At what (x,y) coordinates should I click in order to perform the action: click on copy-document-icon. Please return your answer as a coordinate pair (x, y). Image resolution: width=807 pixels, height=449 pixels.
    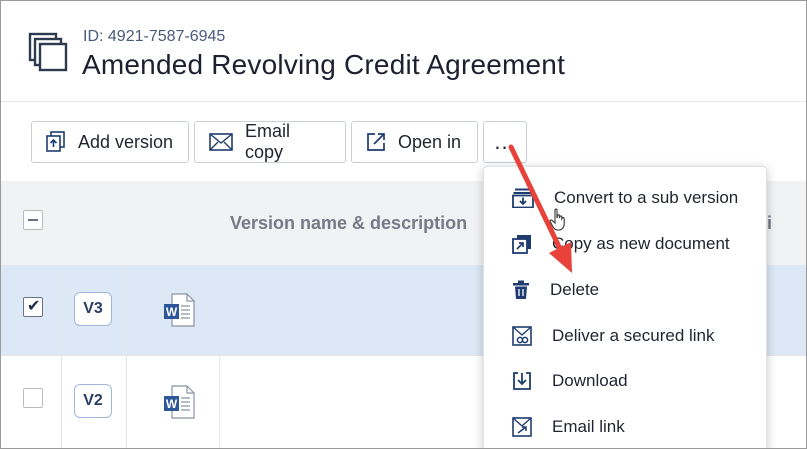
    Looking at the image, I should click on (521, 244).